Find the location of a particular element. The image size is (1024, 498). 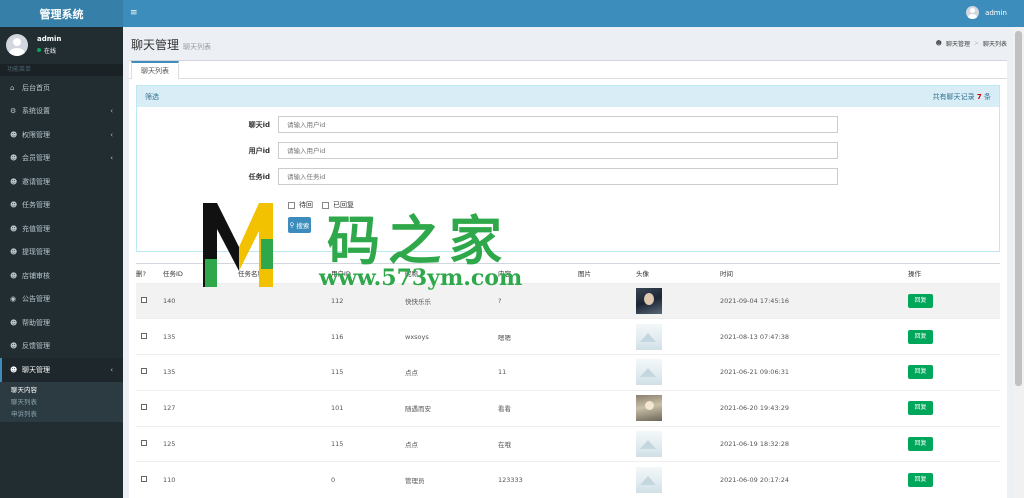

sidebar-item-8: ☻ 店铺审核 is located at coordinates (61, 276).